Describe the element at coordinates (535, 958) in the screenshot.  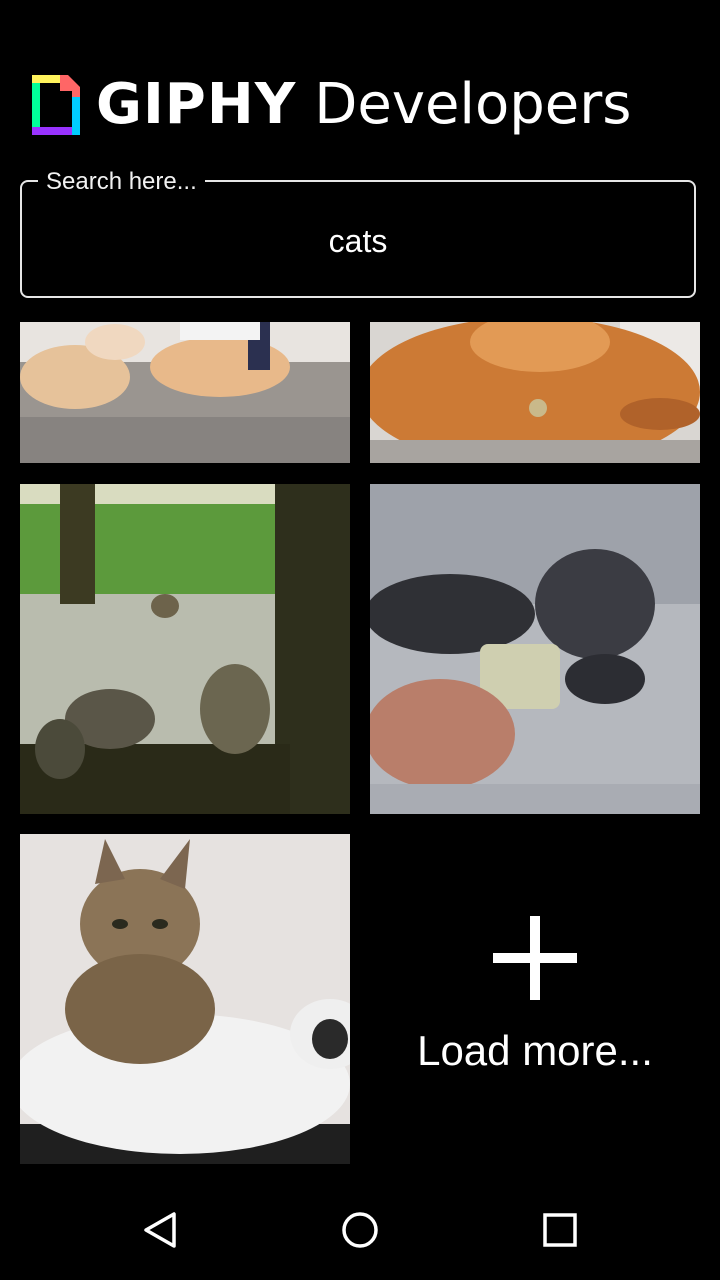
I see `plus-icon` at that location.